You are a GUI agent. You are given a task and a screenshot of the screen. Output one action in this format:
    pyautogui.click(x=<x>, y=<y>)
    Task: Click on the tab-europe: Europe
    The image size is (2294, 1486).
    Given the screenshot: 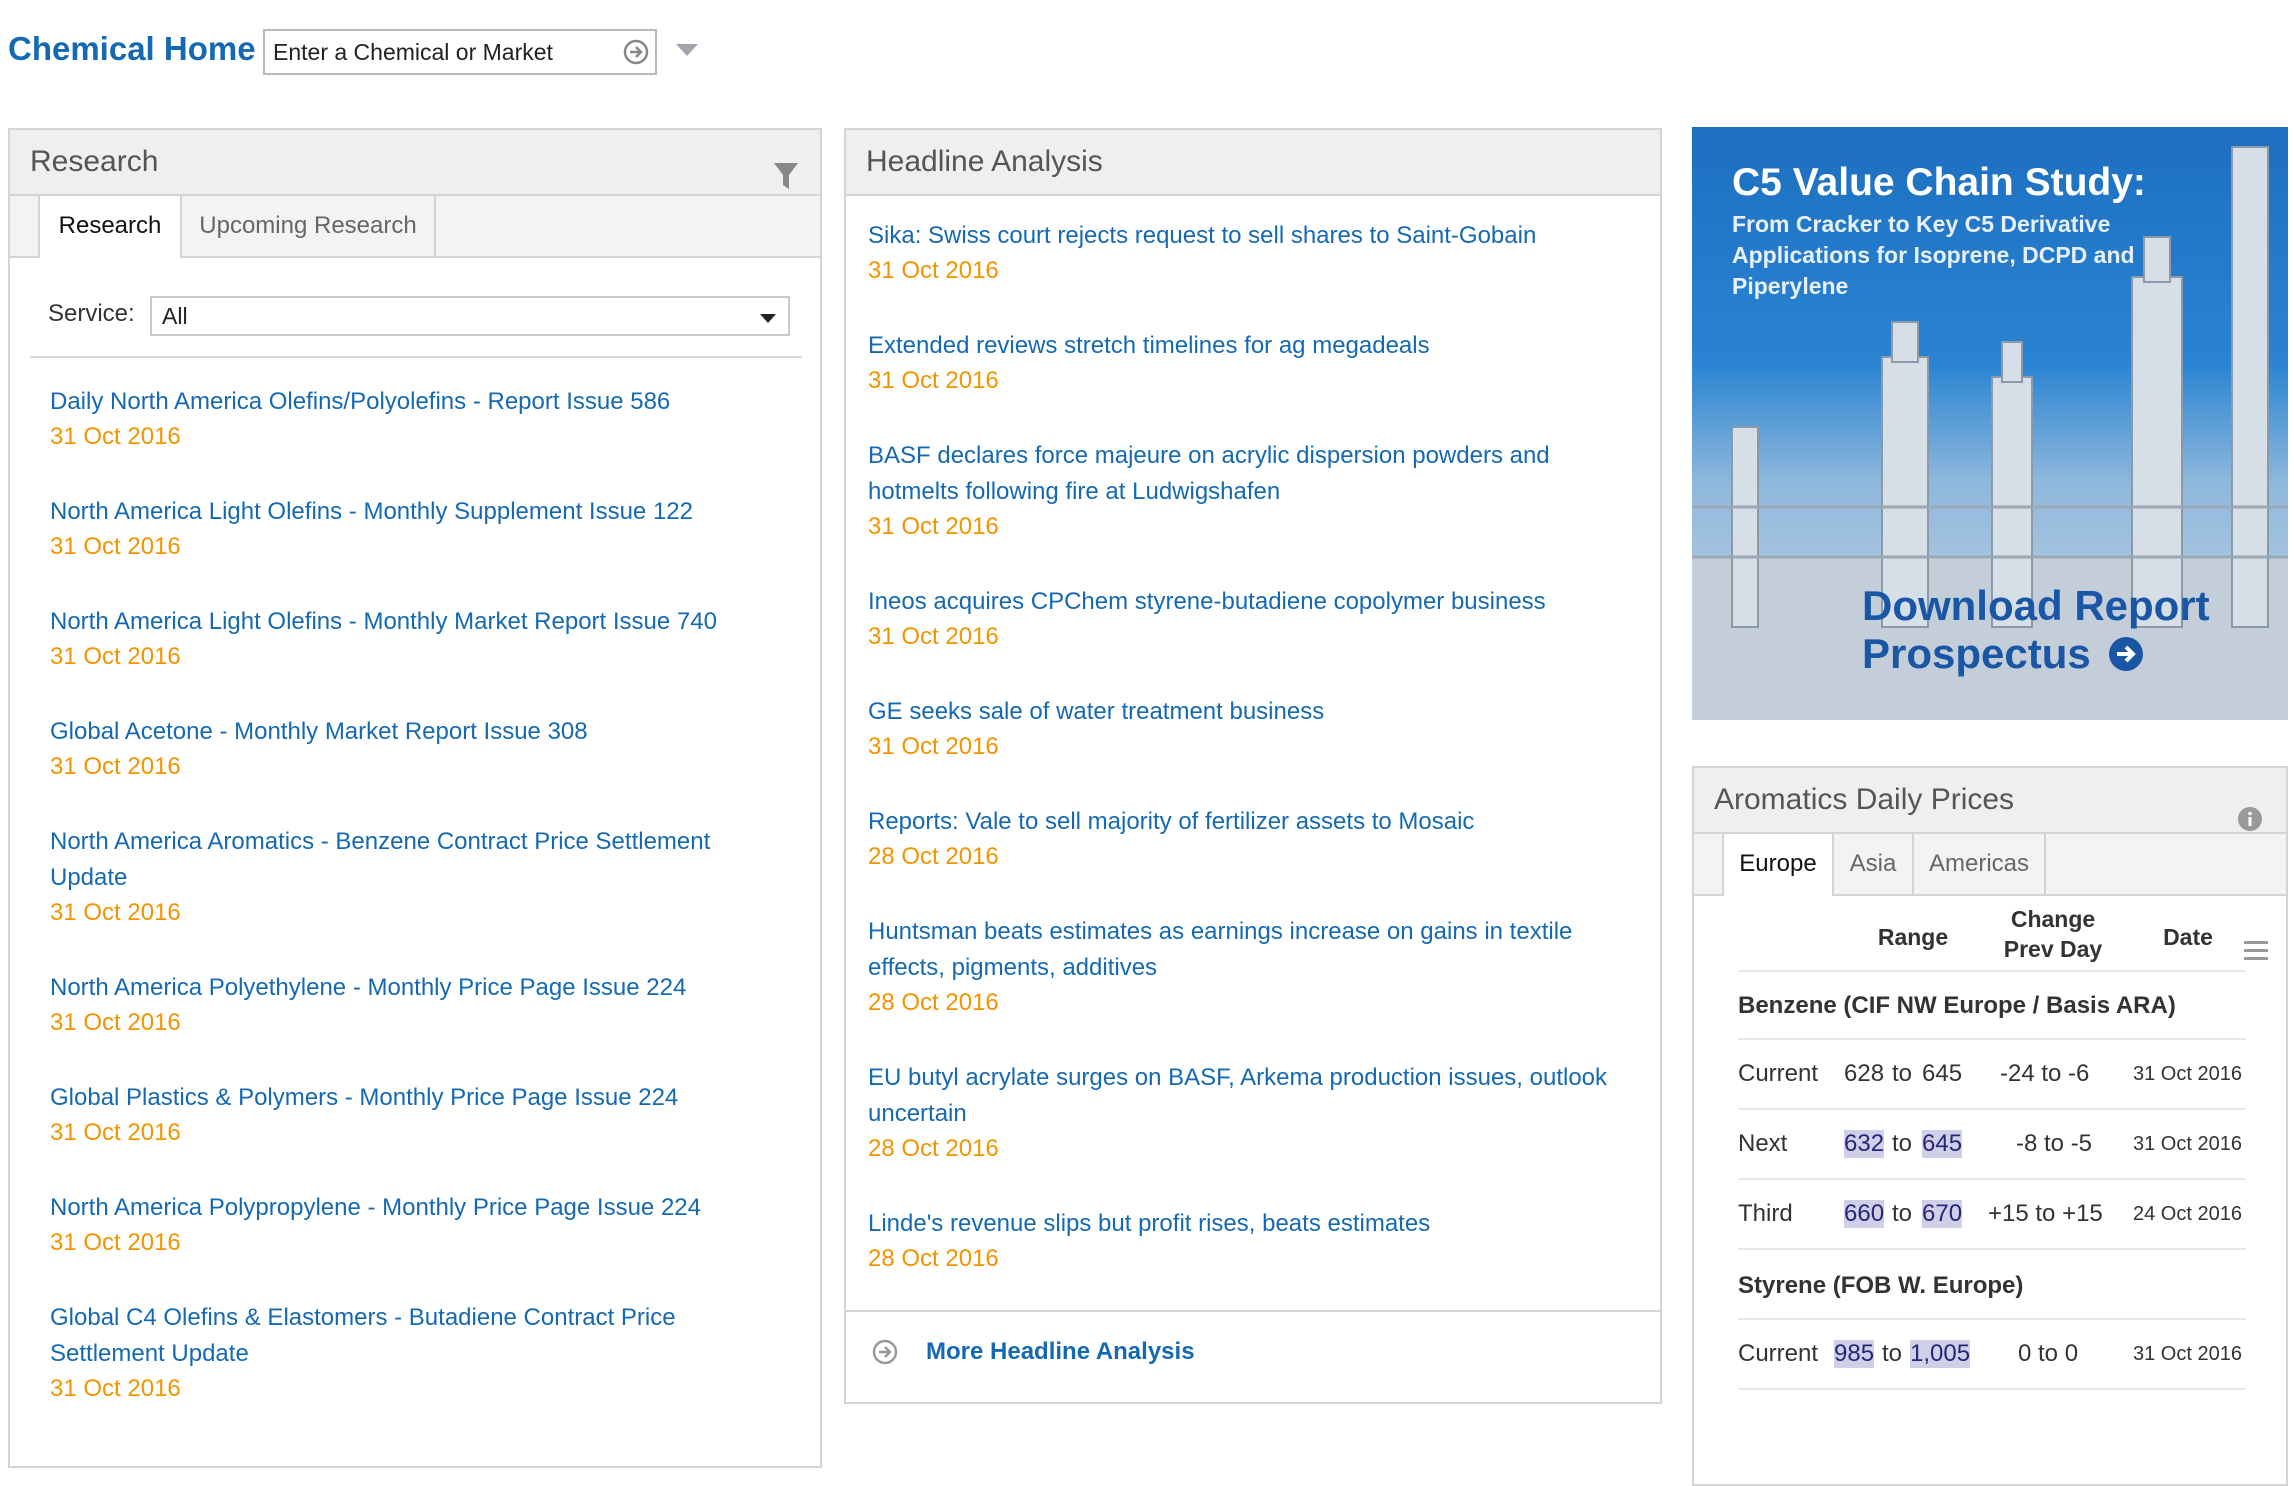 What is the action you would take?
    pyautogui.click(x=1778, y=865)
    